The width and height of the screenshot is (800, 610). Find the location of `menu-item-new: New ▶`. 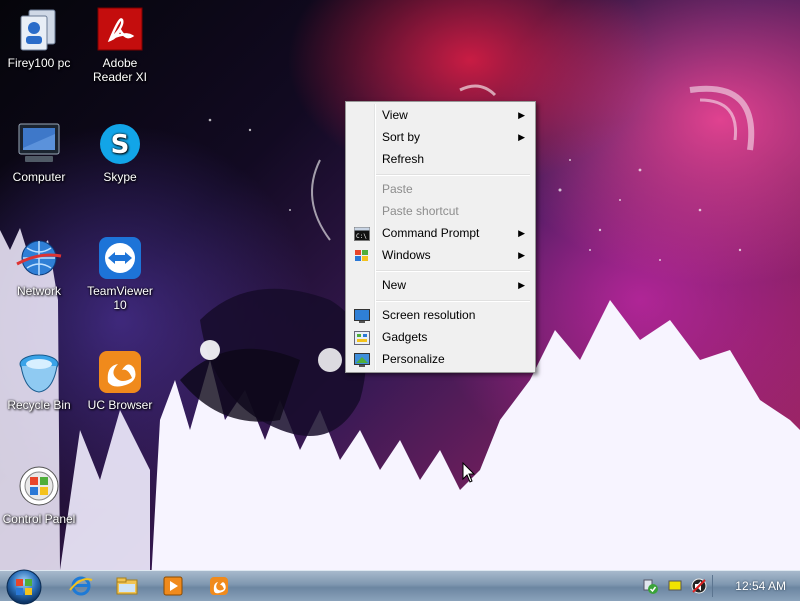

menu-item-new: New ▶ is located at coordinates (440, 285).